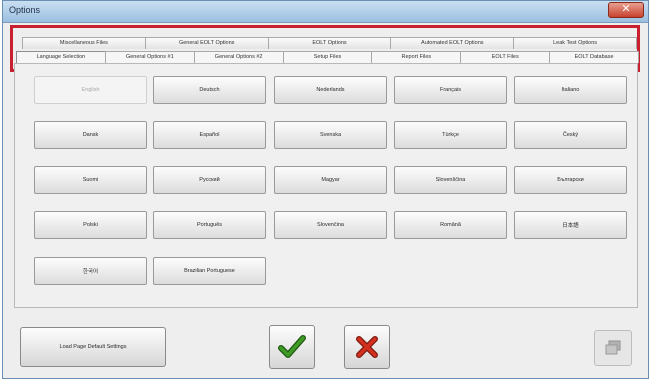 The image size is (651, 381). Describe the element at coordinates (570, 90) in the screenshot. I see `language-button-italiano: Italiano` at that location.